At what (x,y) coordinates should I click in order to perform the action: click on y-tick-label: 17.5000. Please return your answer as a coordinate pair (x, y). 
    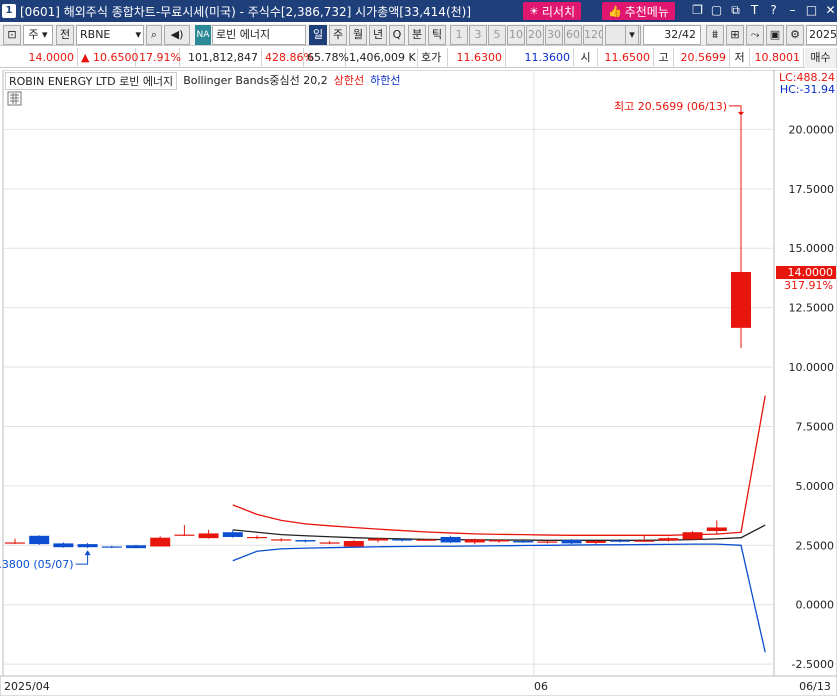
    Looking at the image, I should click on (812, 189).